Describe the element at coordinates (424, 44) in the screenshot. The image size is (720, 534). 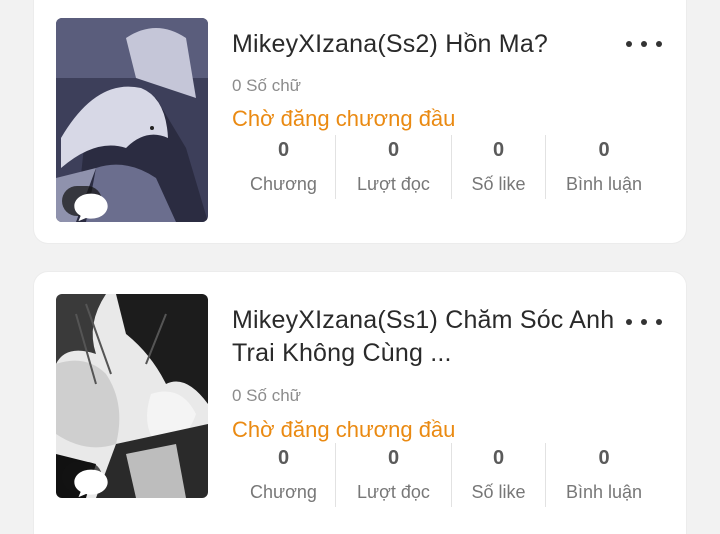
I see `story-title: MikeyXIzana(Ss2) Hồn Ma?` at that location.